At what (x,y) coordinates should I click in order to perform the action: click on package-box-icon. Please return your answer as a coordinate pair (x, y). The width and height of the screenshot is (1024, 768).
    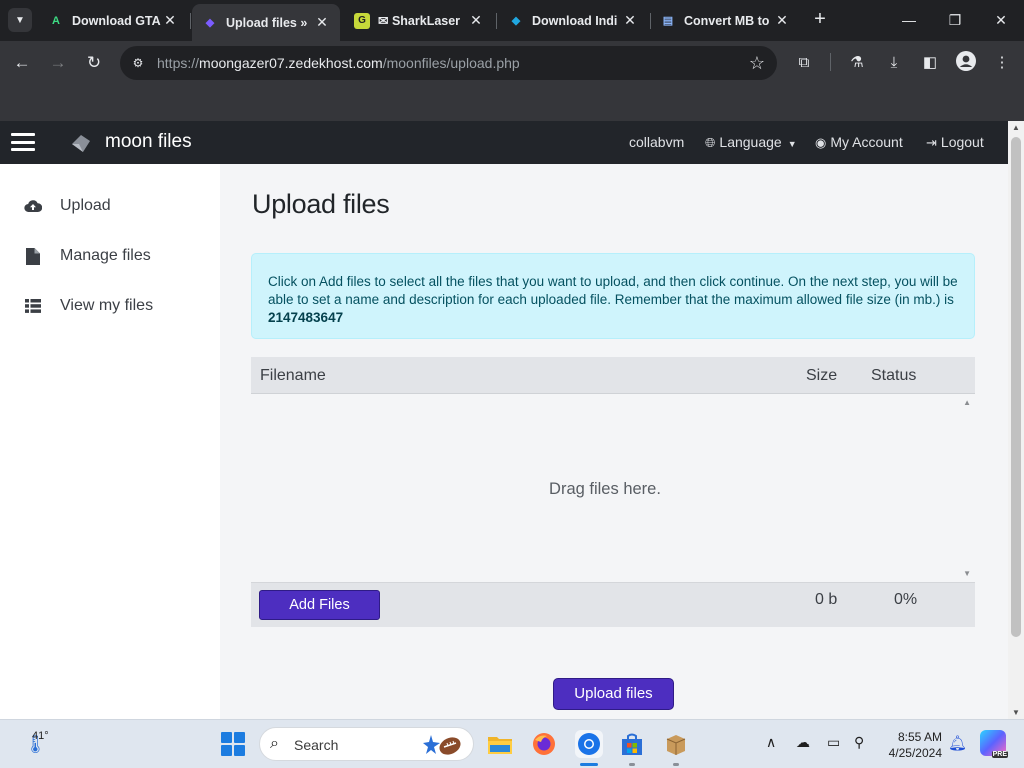
    Looking at the image, I should click on (676, 744).